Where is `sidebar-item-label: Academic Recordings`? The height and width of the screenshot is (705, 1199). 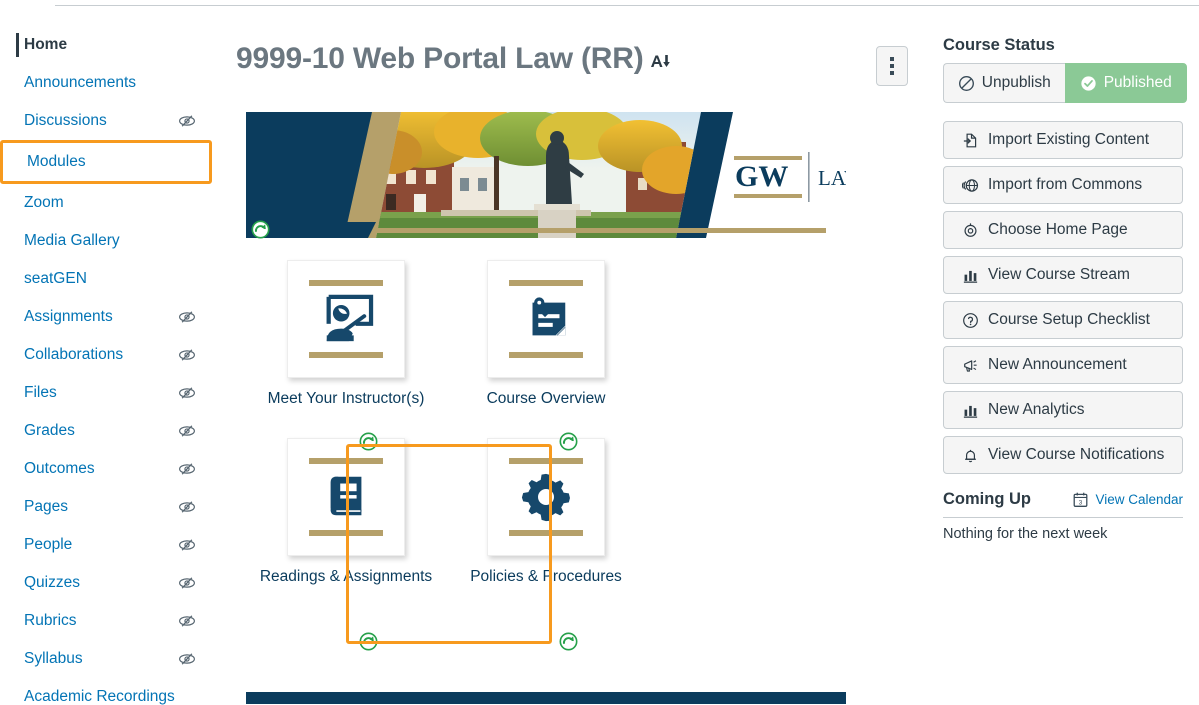
sidebar-item-label: Academic Recordings is located at coordinates (99, 696).